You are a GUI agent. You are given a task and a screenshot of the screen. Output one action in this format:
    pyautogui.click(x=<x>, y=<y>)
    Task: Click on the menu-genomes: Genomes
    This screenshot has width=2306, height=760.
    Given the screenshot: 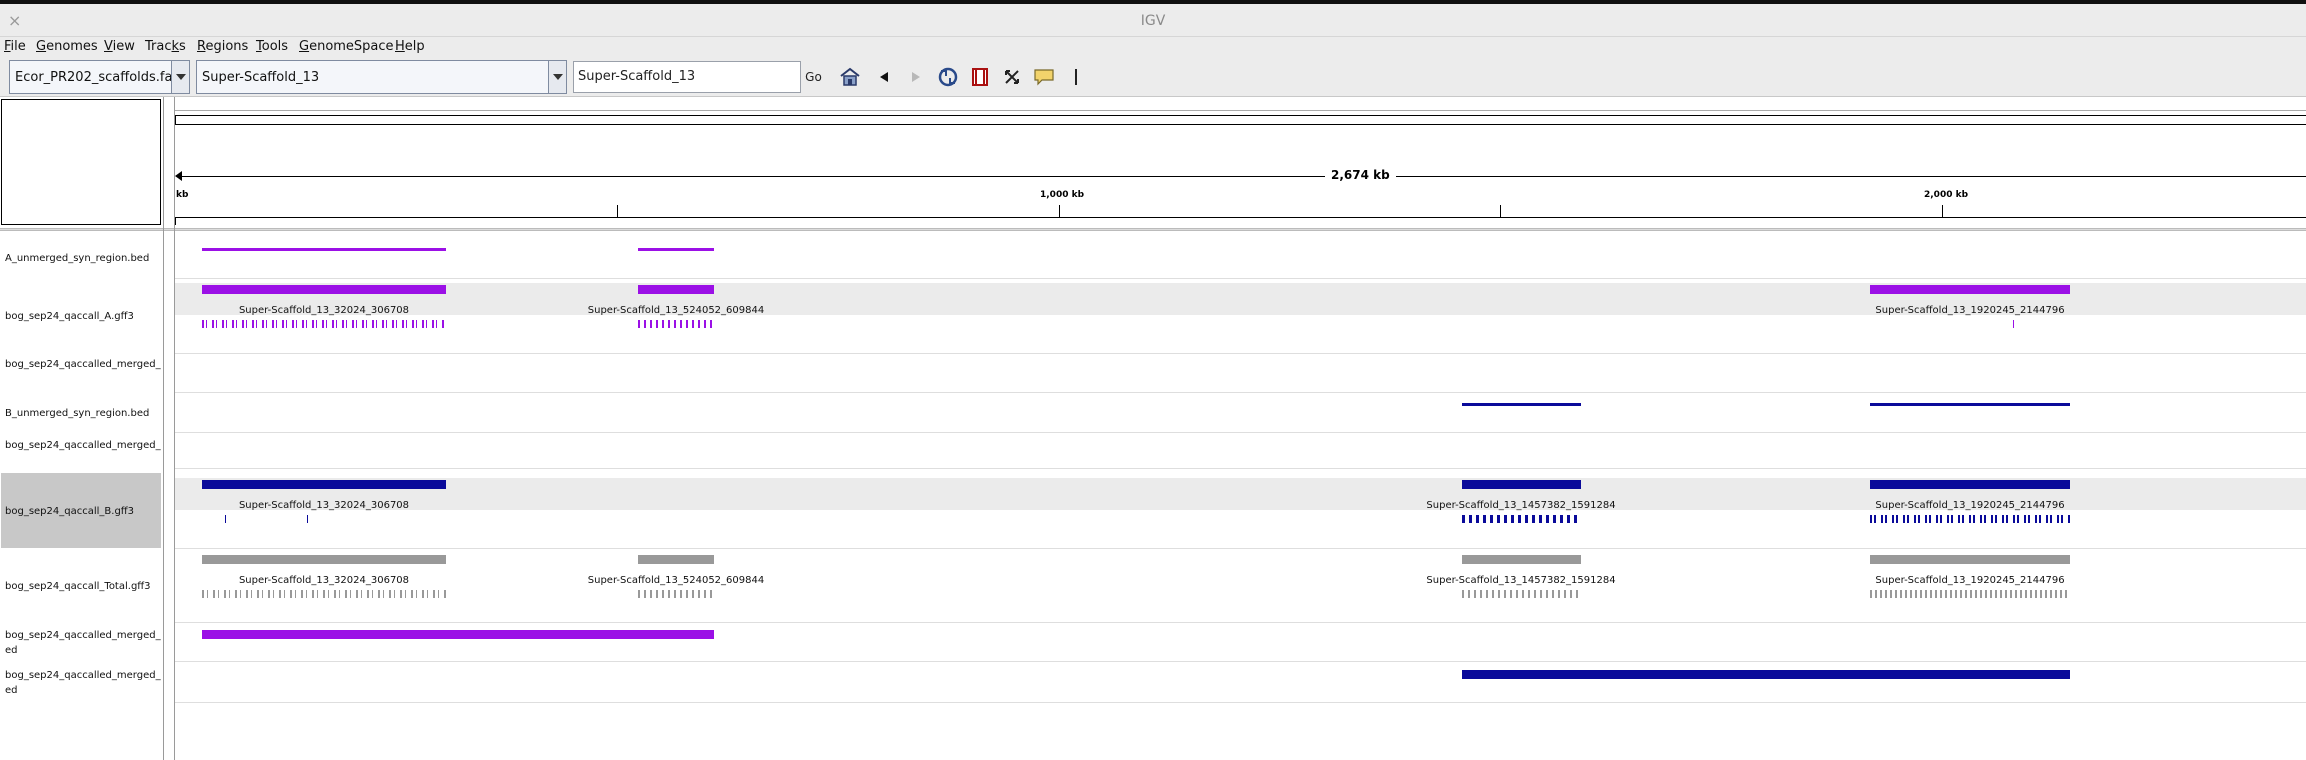 What is the action you would take?
    pyautogui.click(x=67, y=46)
    